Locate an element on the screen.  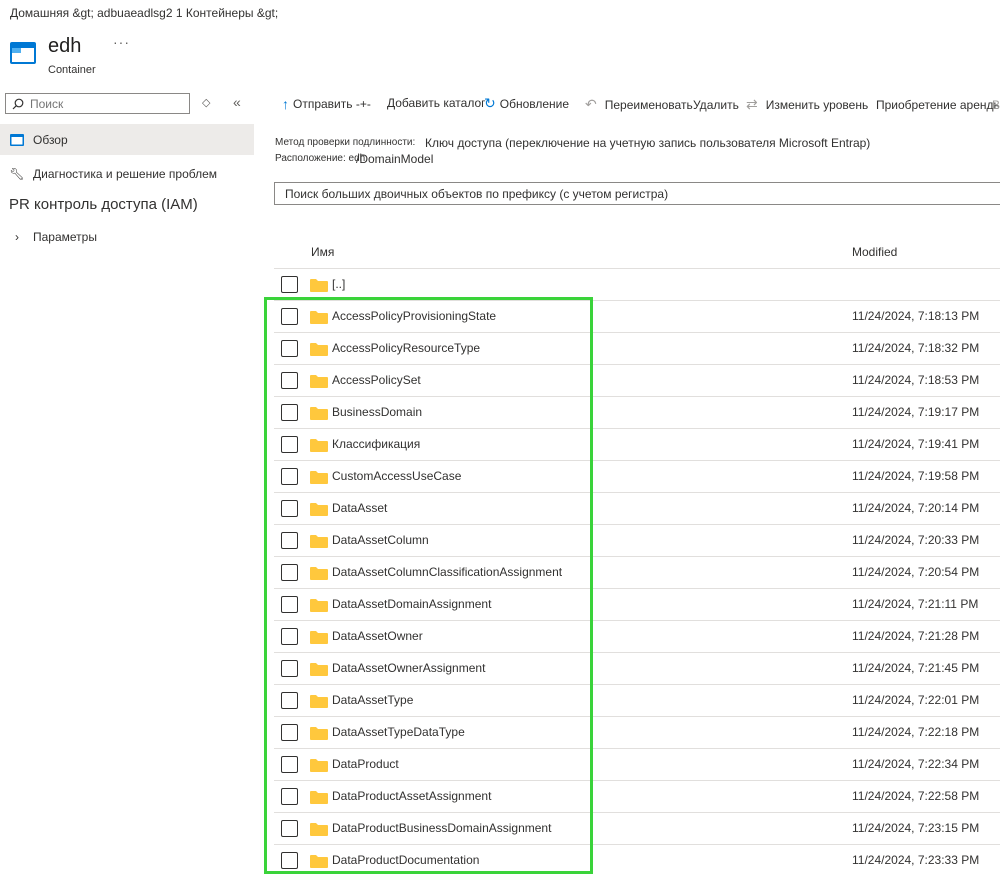
blob-search-box is located at coordinates (637, 193).